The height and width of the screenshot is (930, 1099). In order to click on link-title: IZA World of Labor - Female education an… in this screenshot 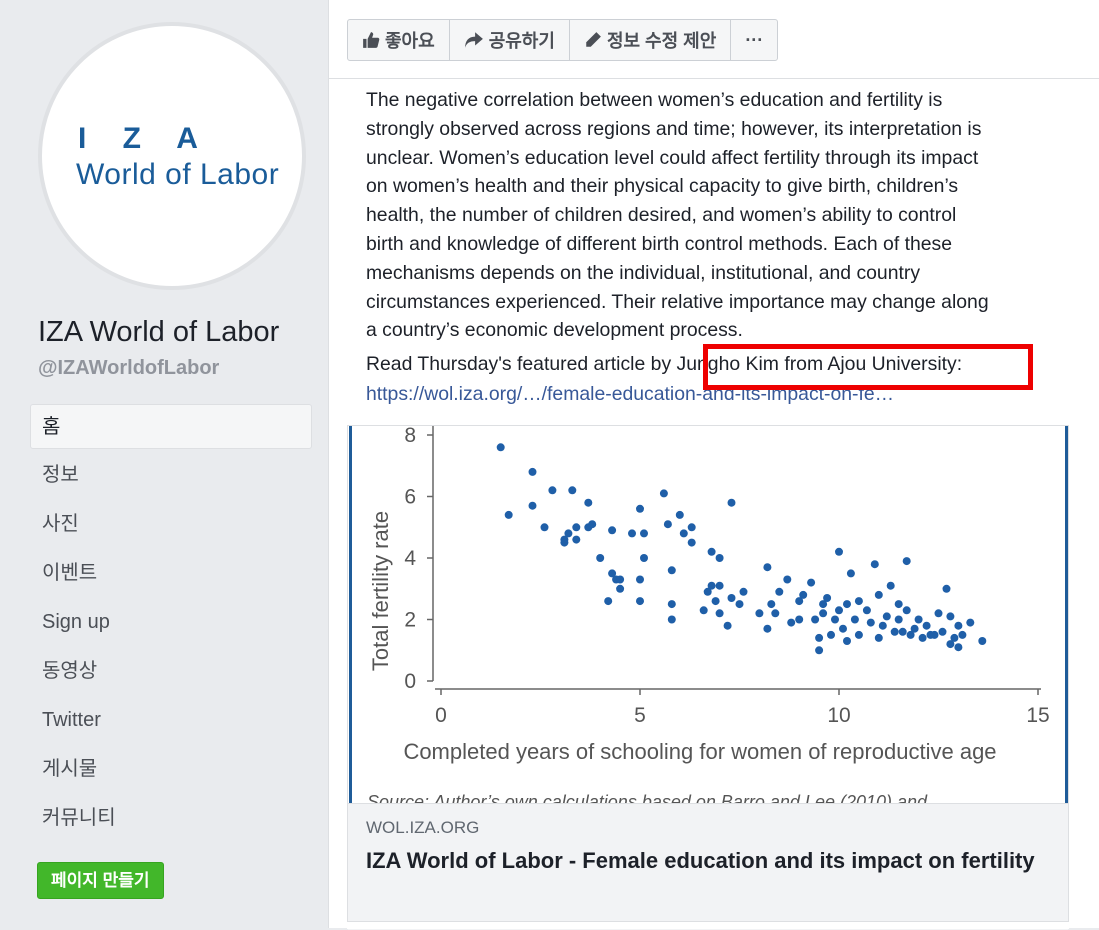, I will do `click(711, 861)`.